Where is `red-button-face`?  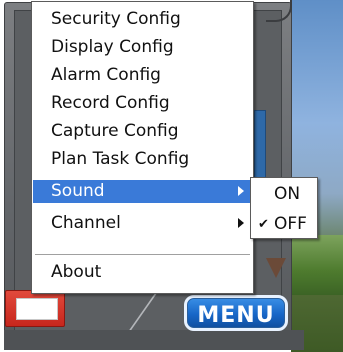
red-button-face is located at coordinates (37, 309).